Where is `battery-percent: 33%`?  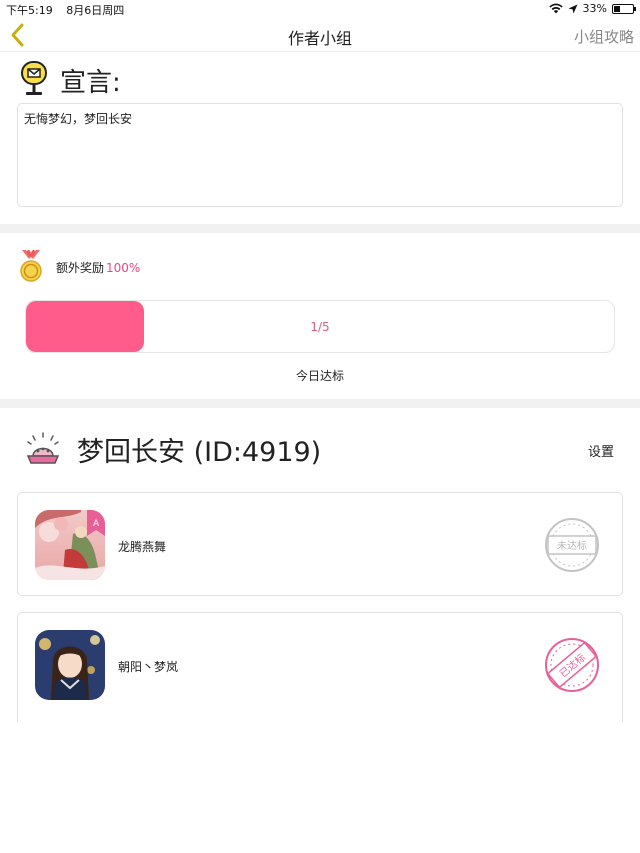 battery-percent: 33% is located at coordinates (594, 8).